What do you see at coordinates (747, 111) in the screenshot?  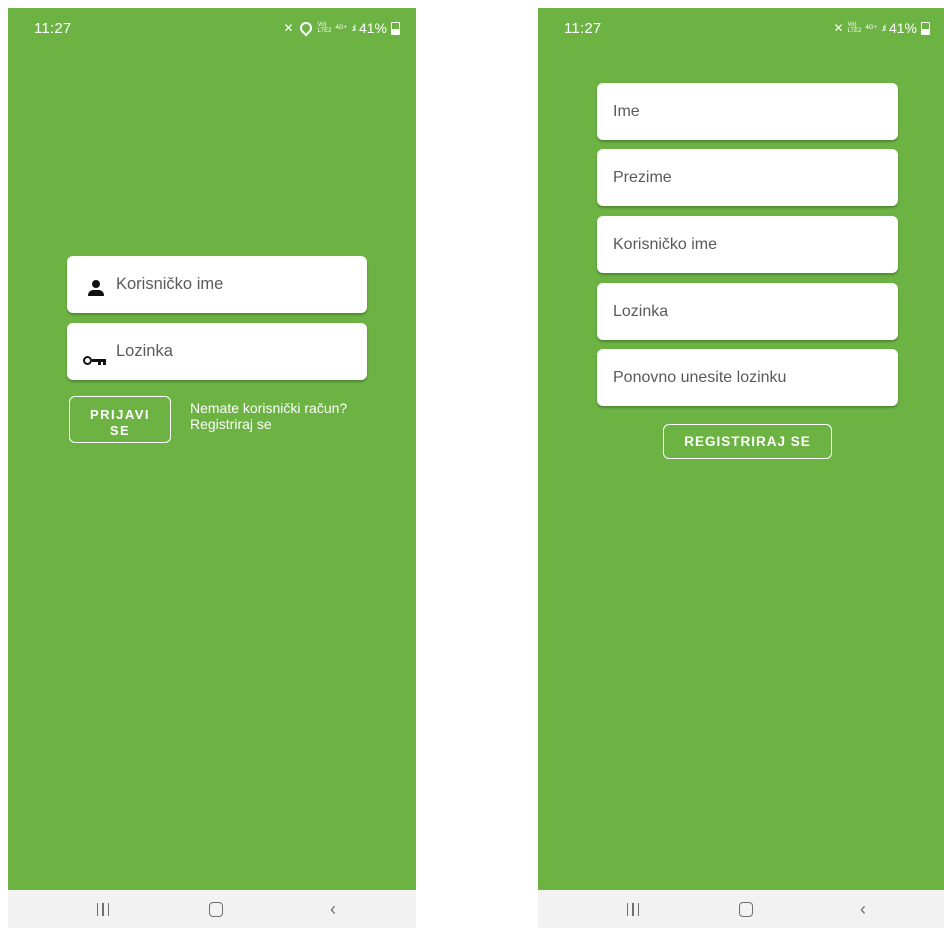 I see `name-field: Ime` at bounding box center [747, 111].